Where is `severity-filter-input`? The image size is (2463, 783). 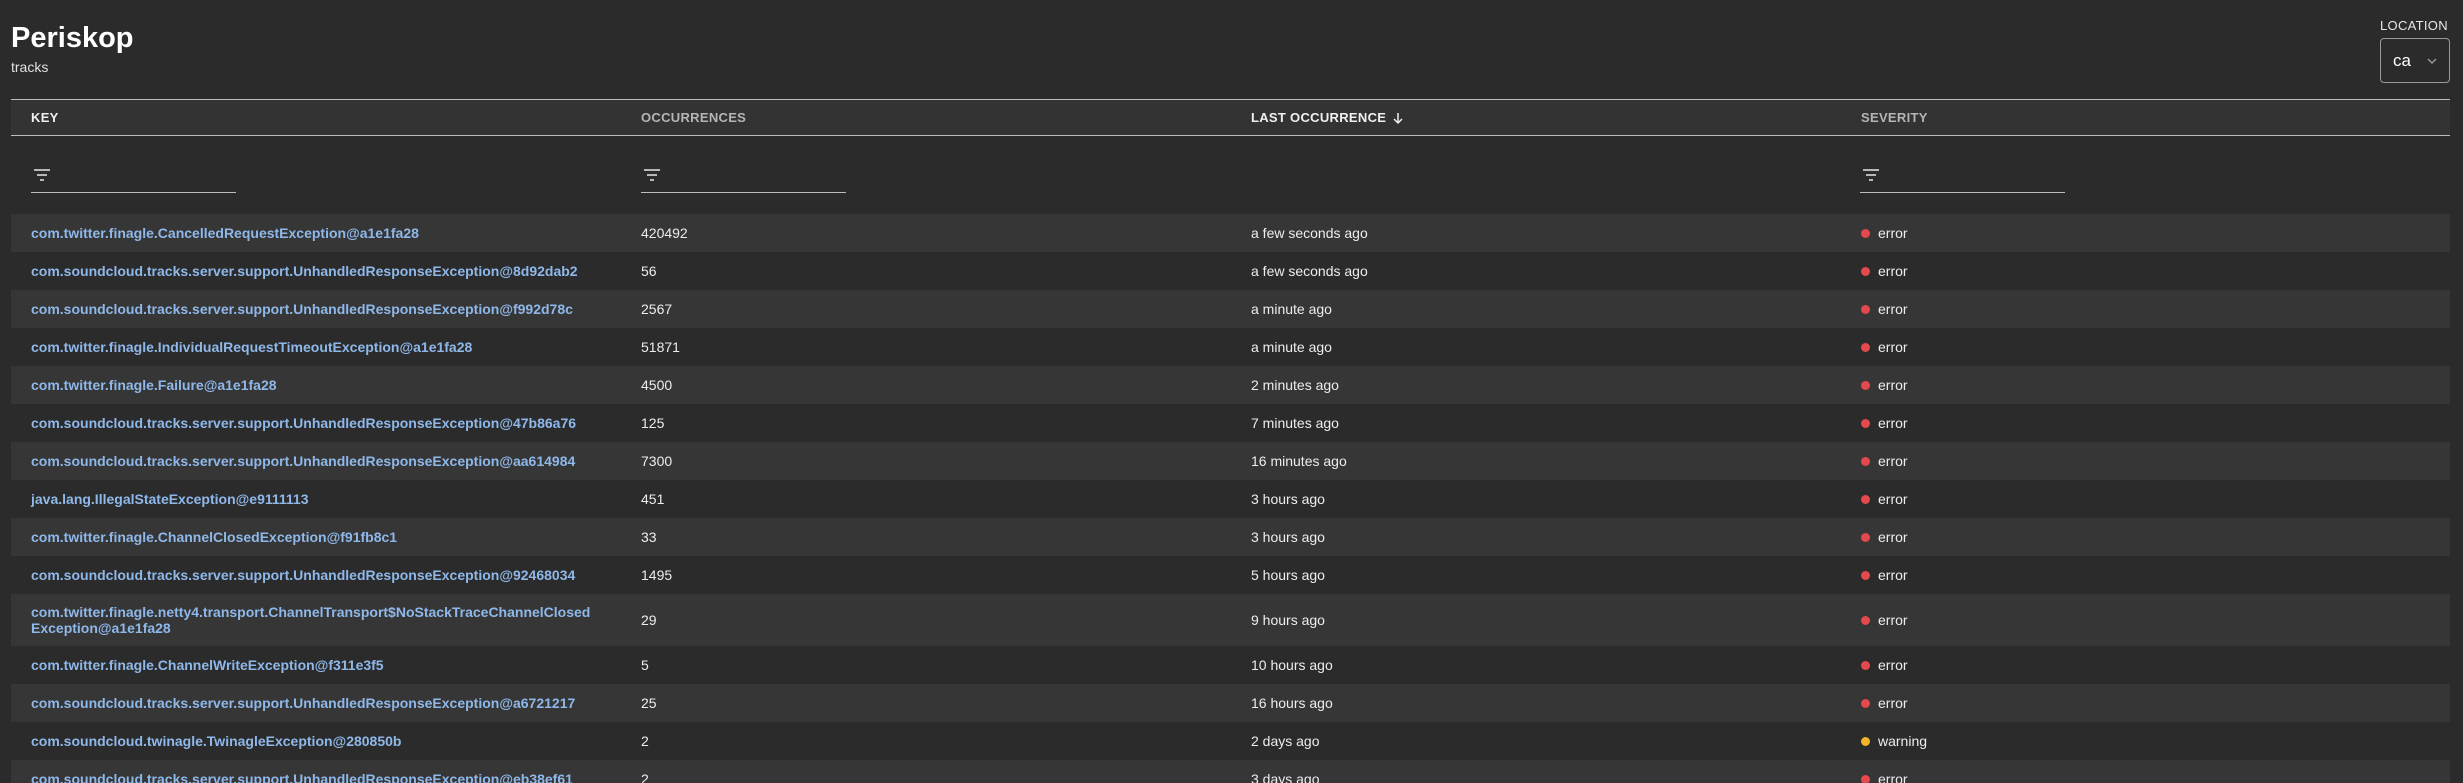
severity-filter-input is located at coordinates (1963, 175).